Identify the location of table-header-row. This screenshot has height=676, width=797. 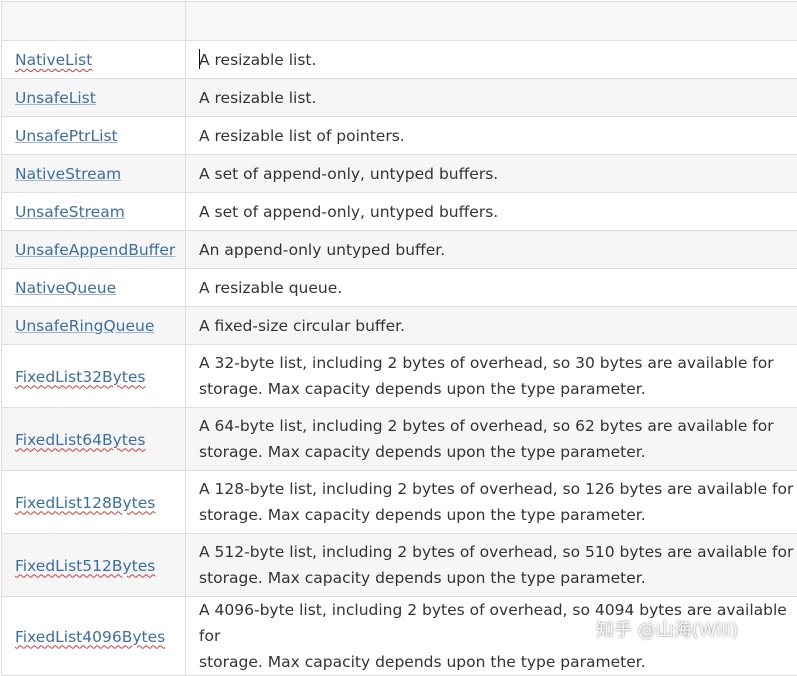
(399, 21).